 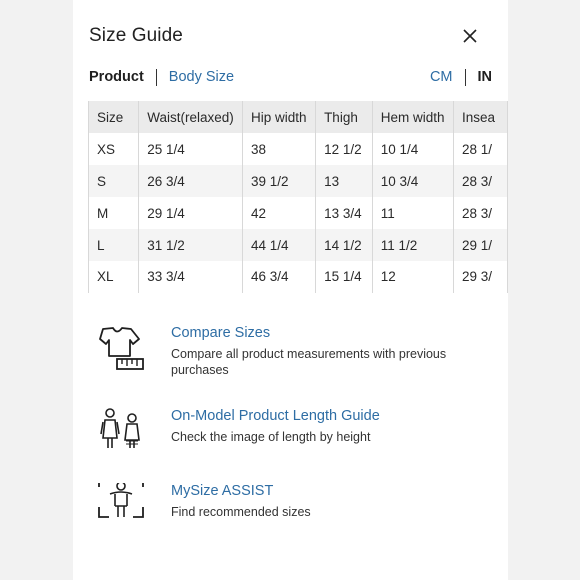 I want to click on table-cell: 29 1/, so click(x=480, y=245).